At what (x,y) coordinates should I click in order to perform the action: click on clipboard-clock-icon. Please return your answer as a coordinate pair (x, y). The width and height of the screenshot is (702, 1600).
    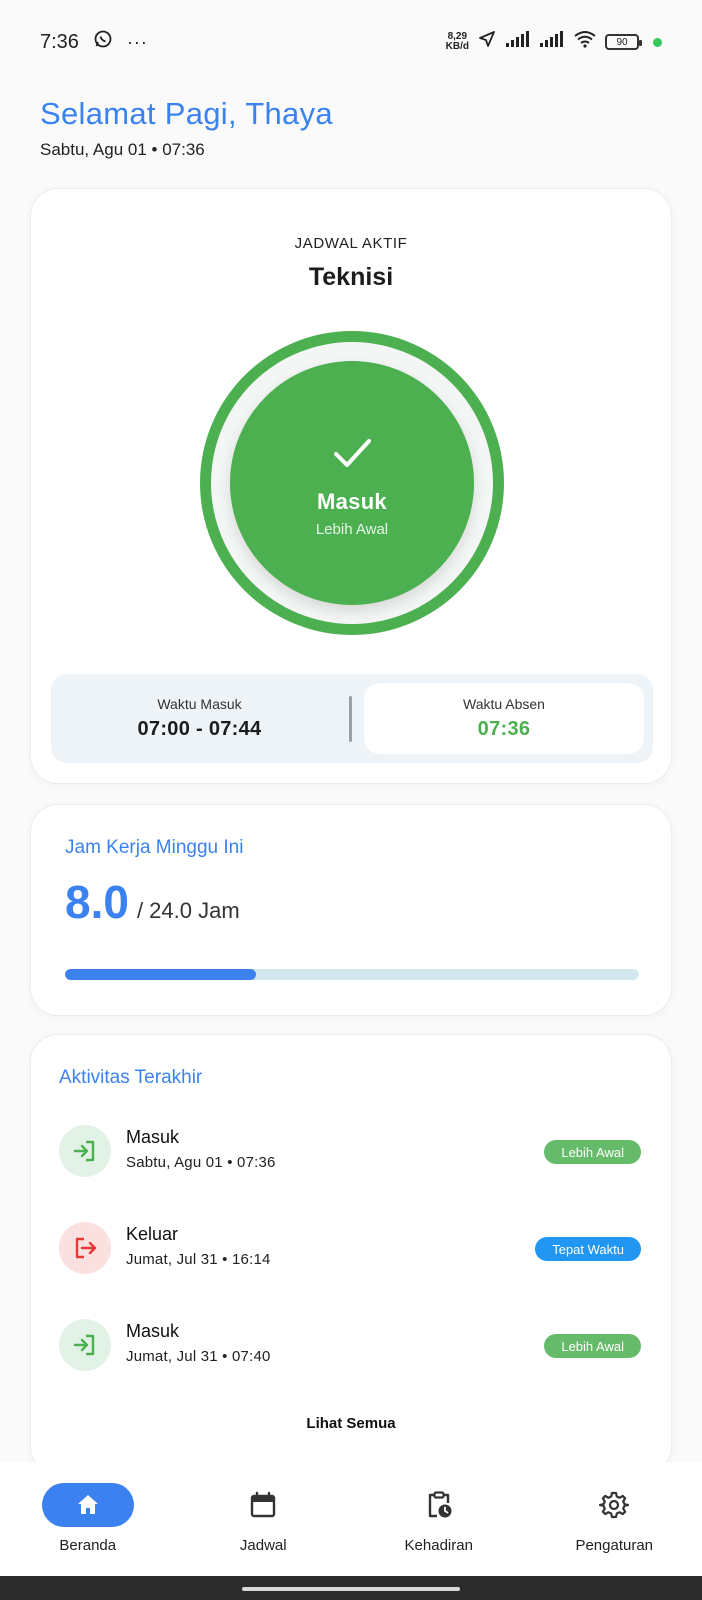
    Looking at the image, I should click on (440, 1504).